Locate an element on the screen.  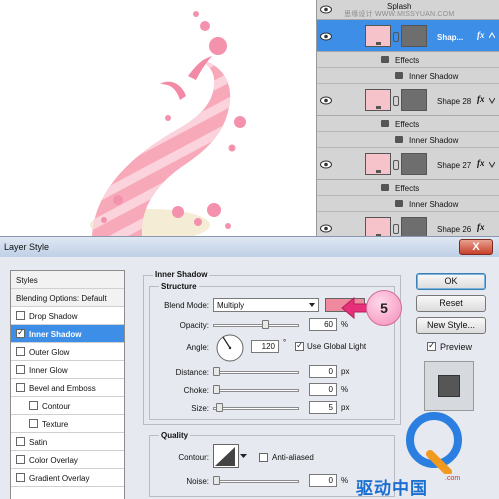
layer-row-shape-28: Shape 28 fx is located at coordinates (408, 100).